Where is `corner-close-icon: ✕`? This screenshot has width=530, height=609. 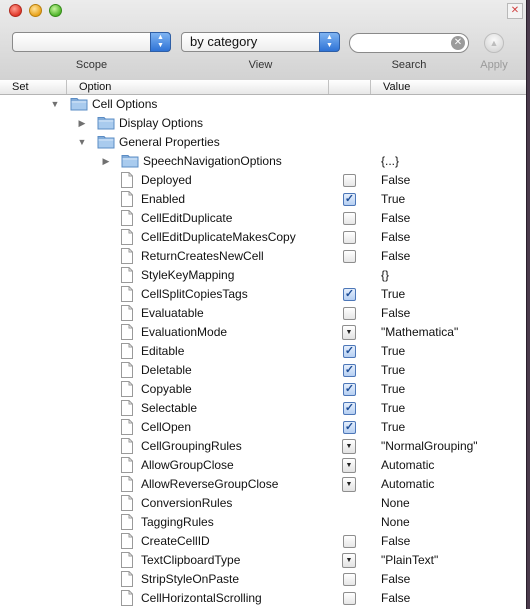 corner-close-icon: ✕ is located at coordinates (515, 11).